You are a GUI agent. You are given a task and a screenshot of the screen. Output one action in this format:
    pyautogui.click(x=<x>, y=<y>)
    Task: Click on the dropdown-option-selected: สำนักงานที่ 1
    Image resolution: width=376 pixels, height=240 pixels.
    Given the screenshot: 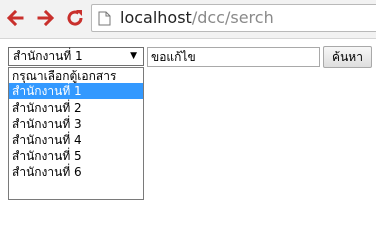 What is the action you would take?
    pyautogui.click(x=76, y=91)
    